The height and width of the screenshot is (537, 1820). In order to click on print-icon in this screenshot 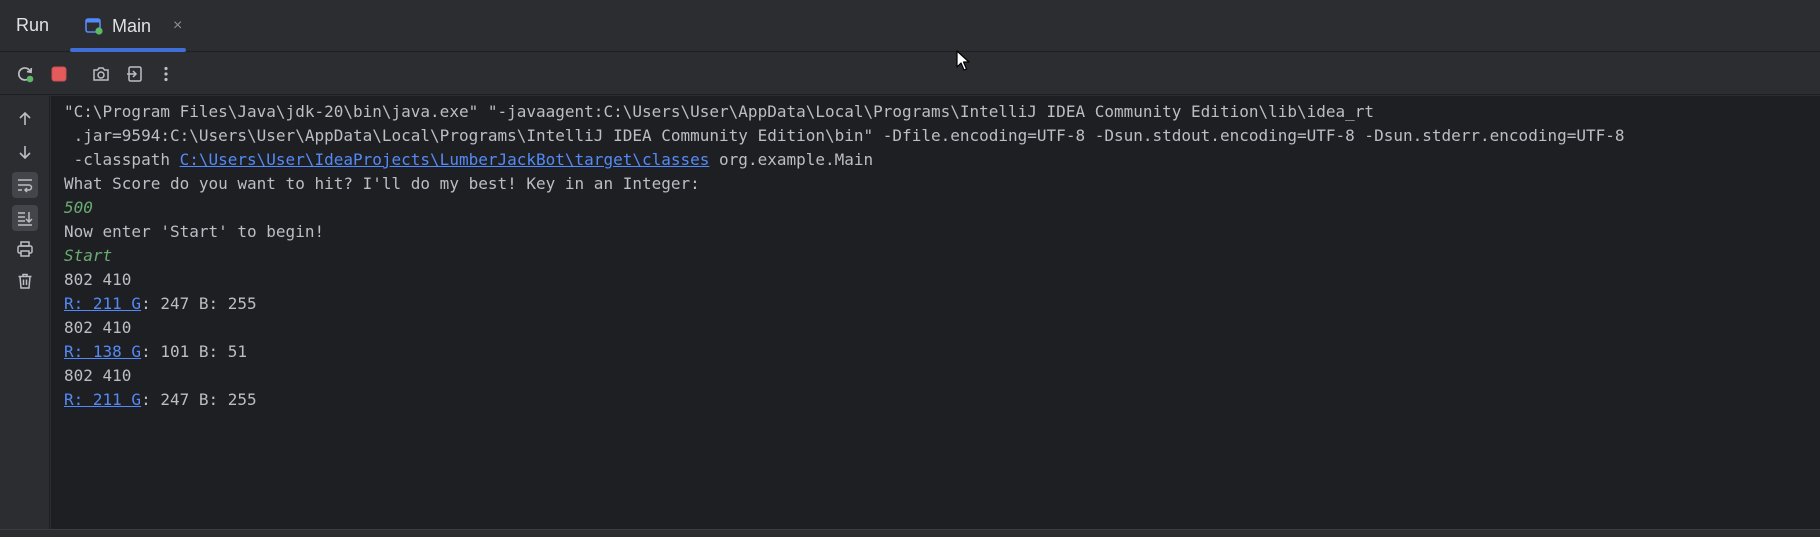, I will do `click(25, 249)`.